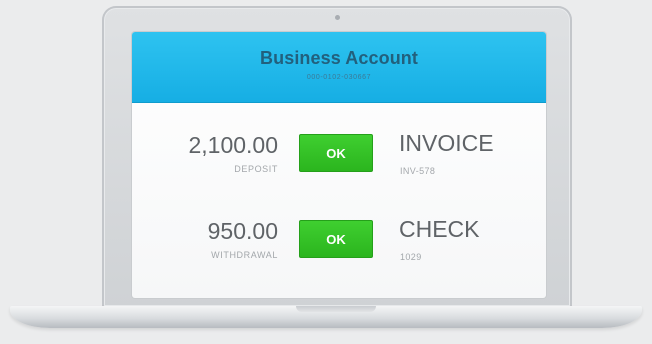  What do you see at coordinates (244, 255) in the screenshot?
I see `transaction-type: WITHDRAWAL` at bounding box center [244, 255].